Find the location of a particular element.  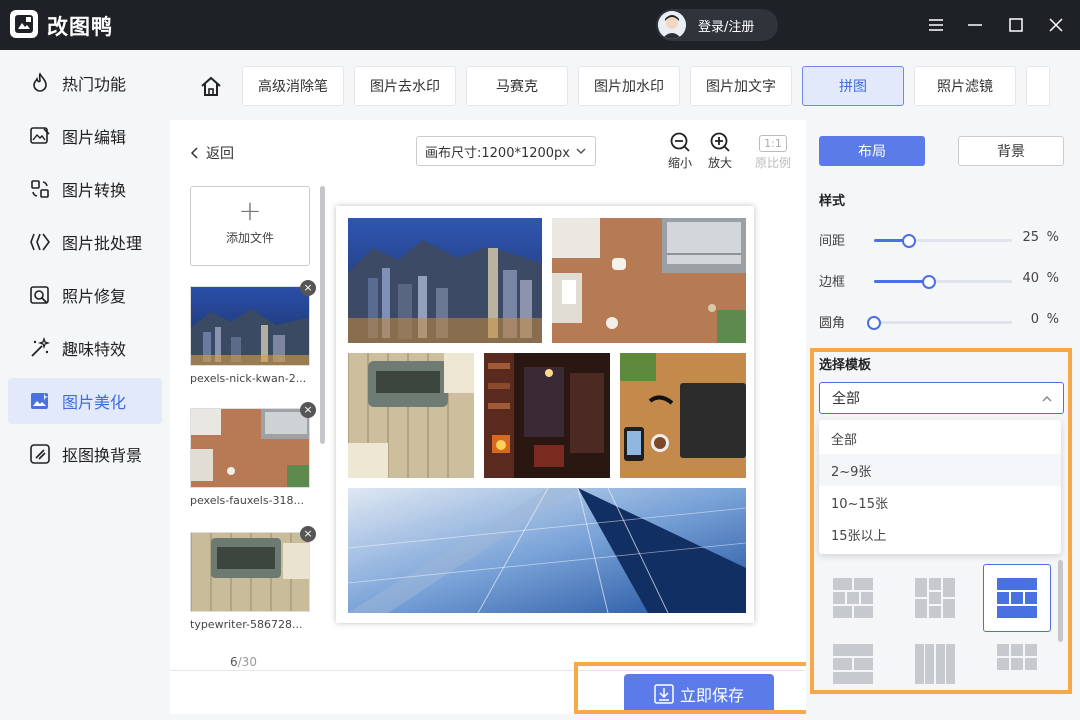

tab-remove-watermark: 图片去水印 is located at coordinates (405, 86).